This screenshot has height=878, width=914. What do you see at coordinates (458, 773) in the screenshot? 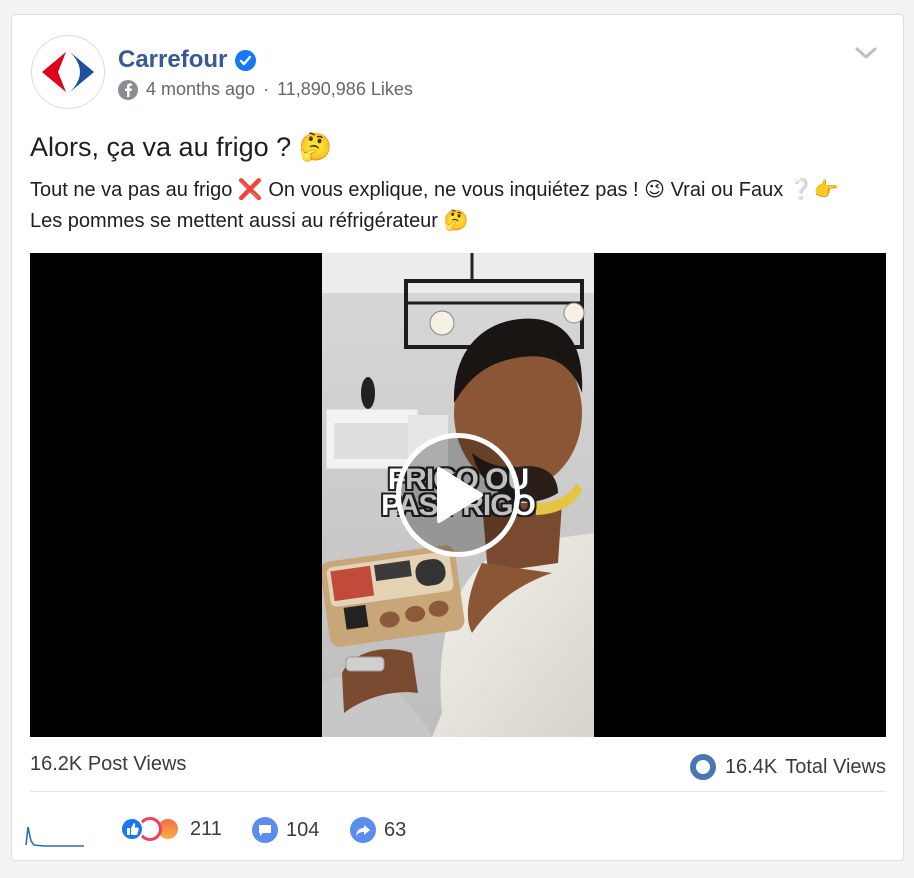
I see `views-row: 16.2K Post Views 16.4K Total Views` at bounding box center [458, 773].